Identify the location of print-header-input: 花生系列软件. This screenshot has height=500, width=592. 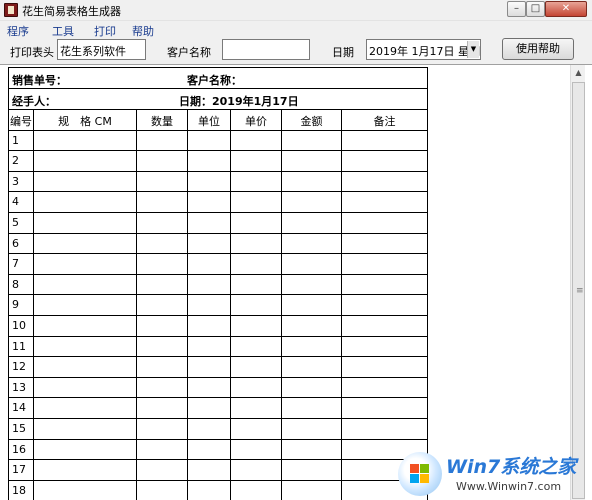
(101, 49).